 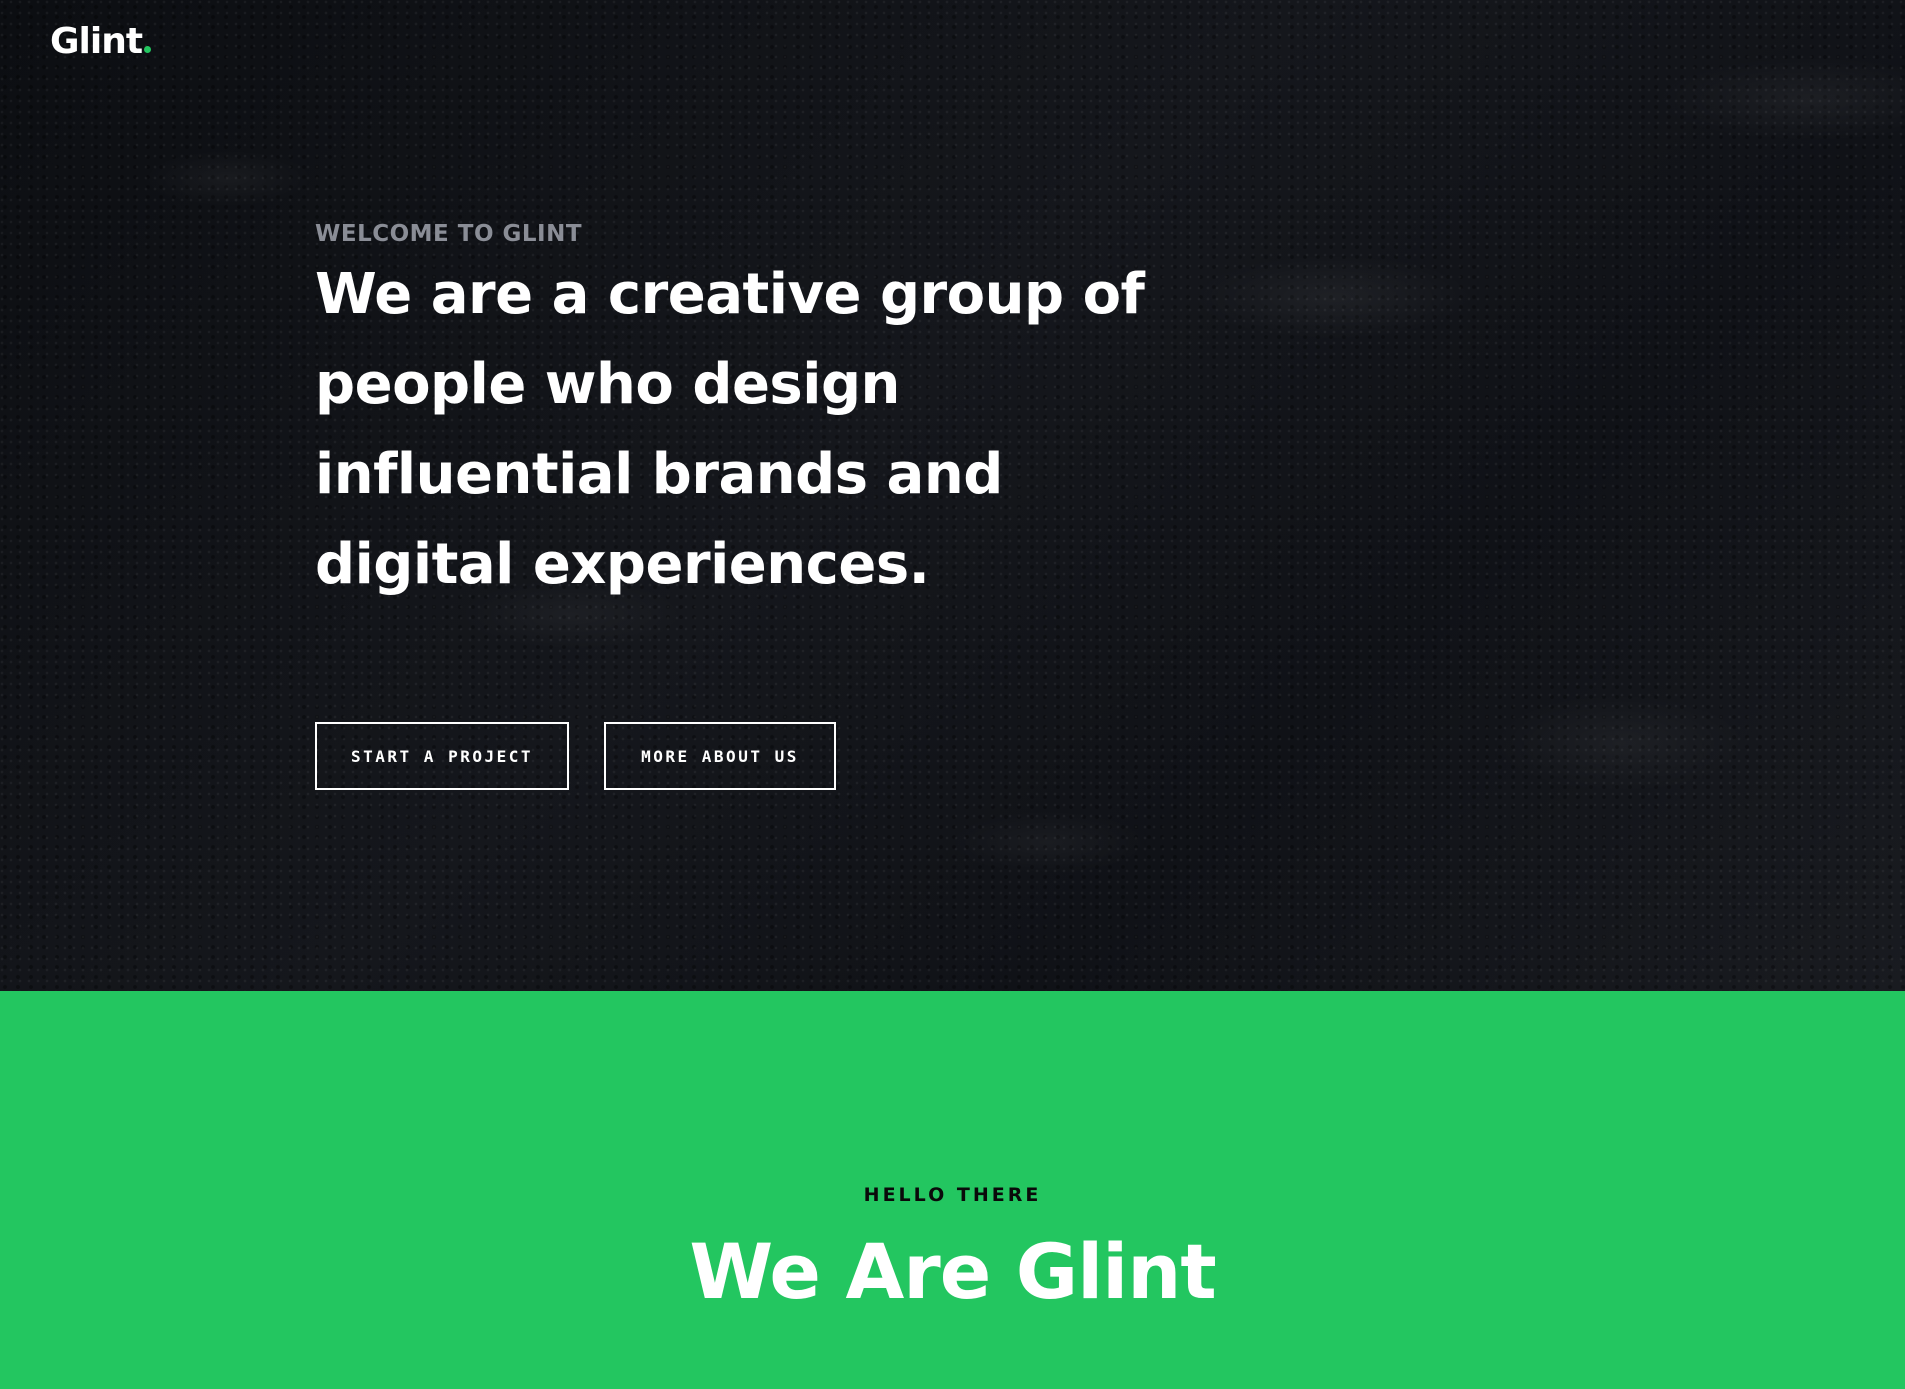 What do you see at coordinates (96, 41) in the screenshot?
I see `logo-text: Glint` at bounding box center [96, 41].